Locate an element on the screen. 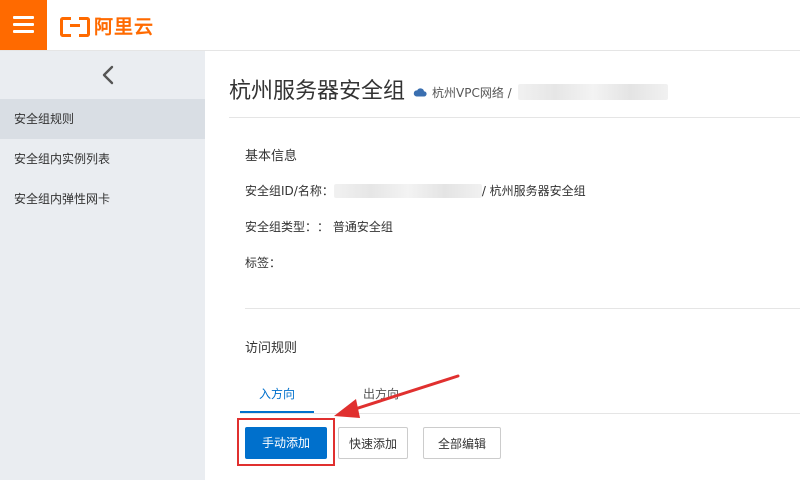 Image resolution: width=800 pixels, height=480 pixels. basic-info-title: 基本信息 is located at coordinates (271, 156).